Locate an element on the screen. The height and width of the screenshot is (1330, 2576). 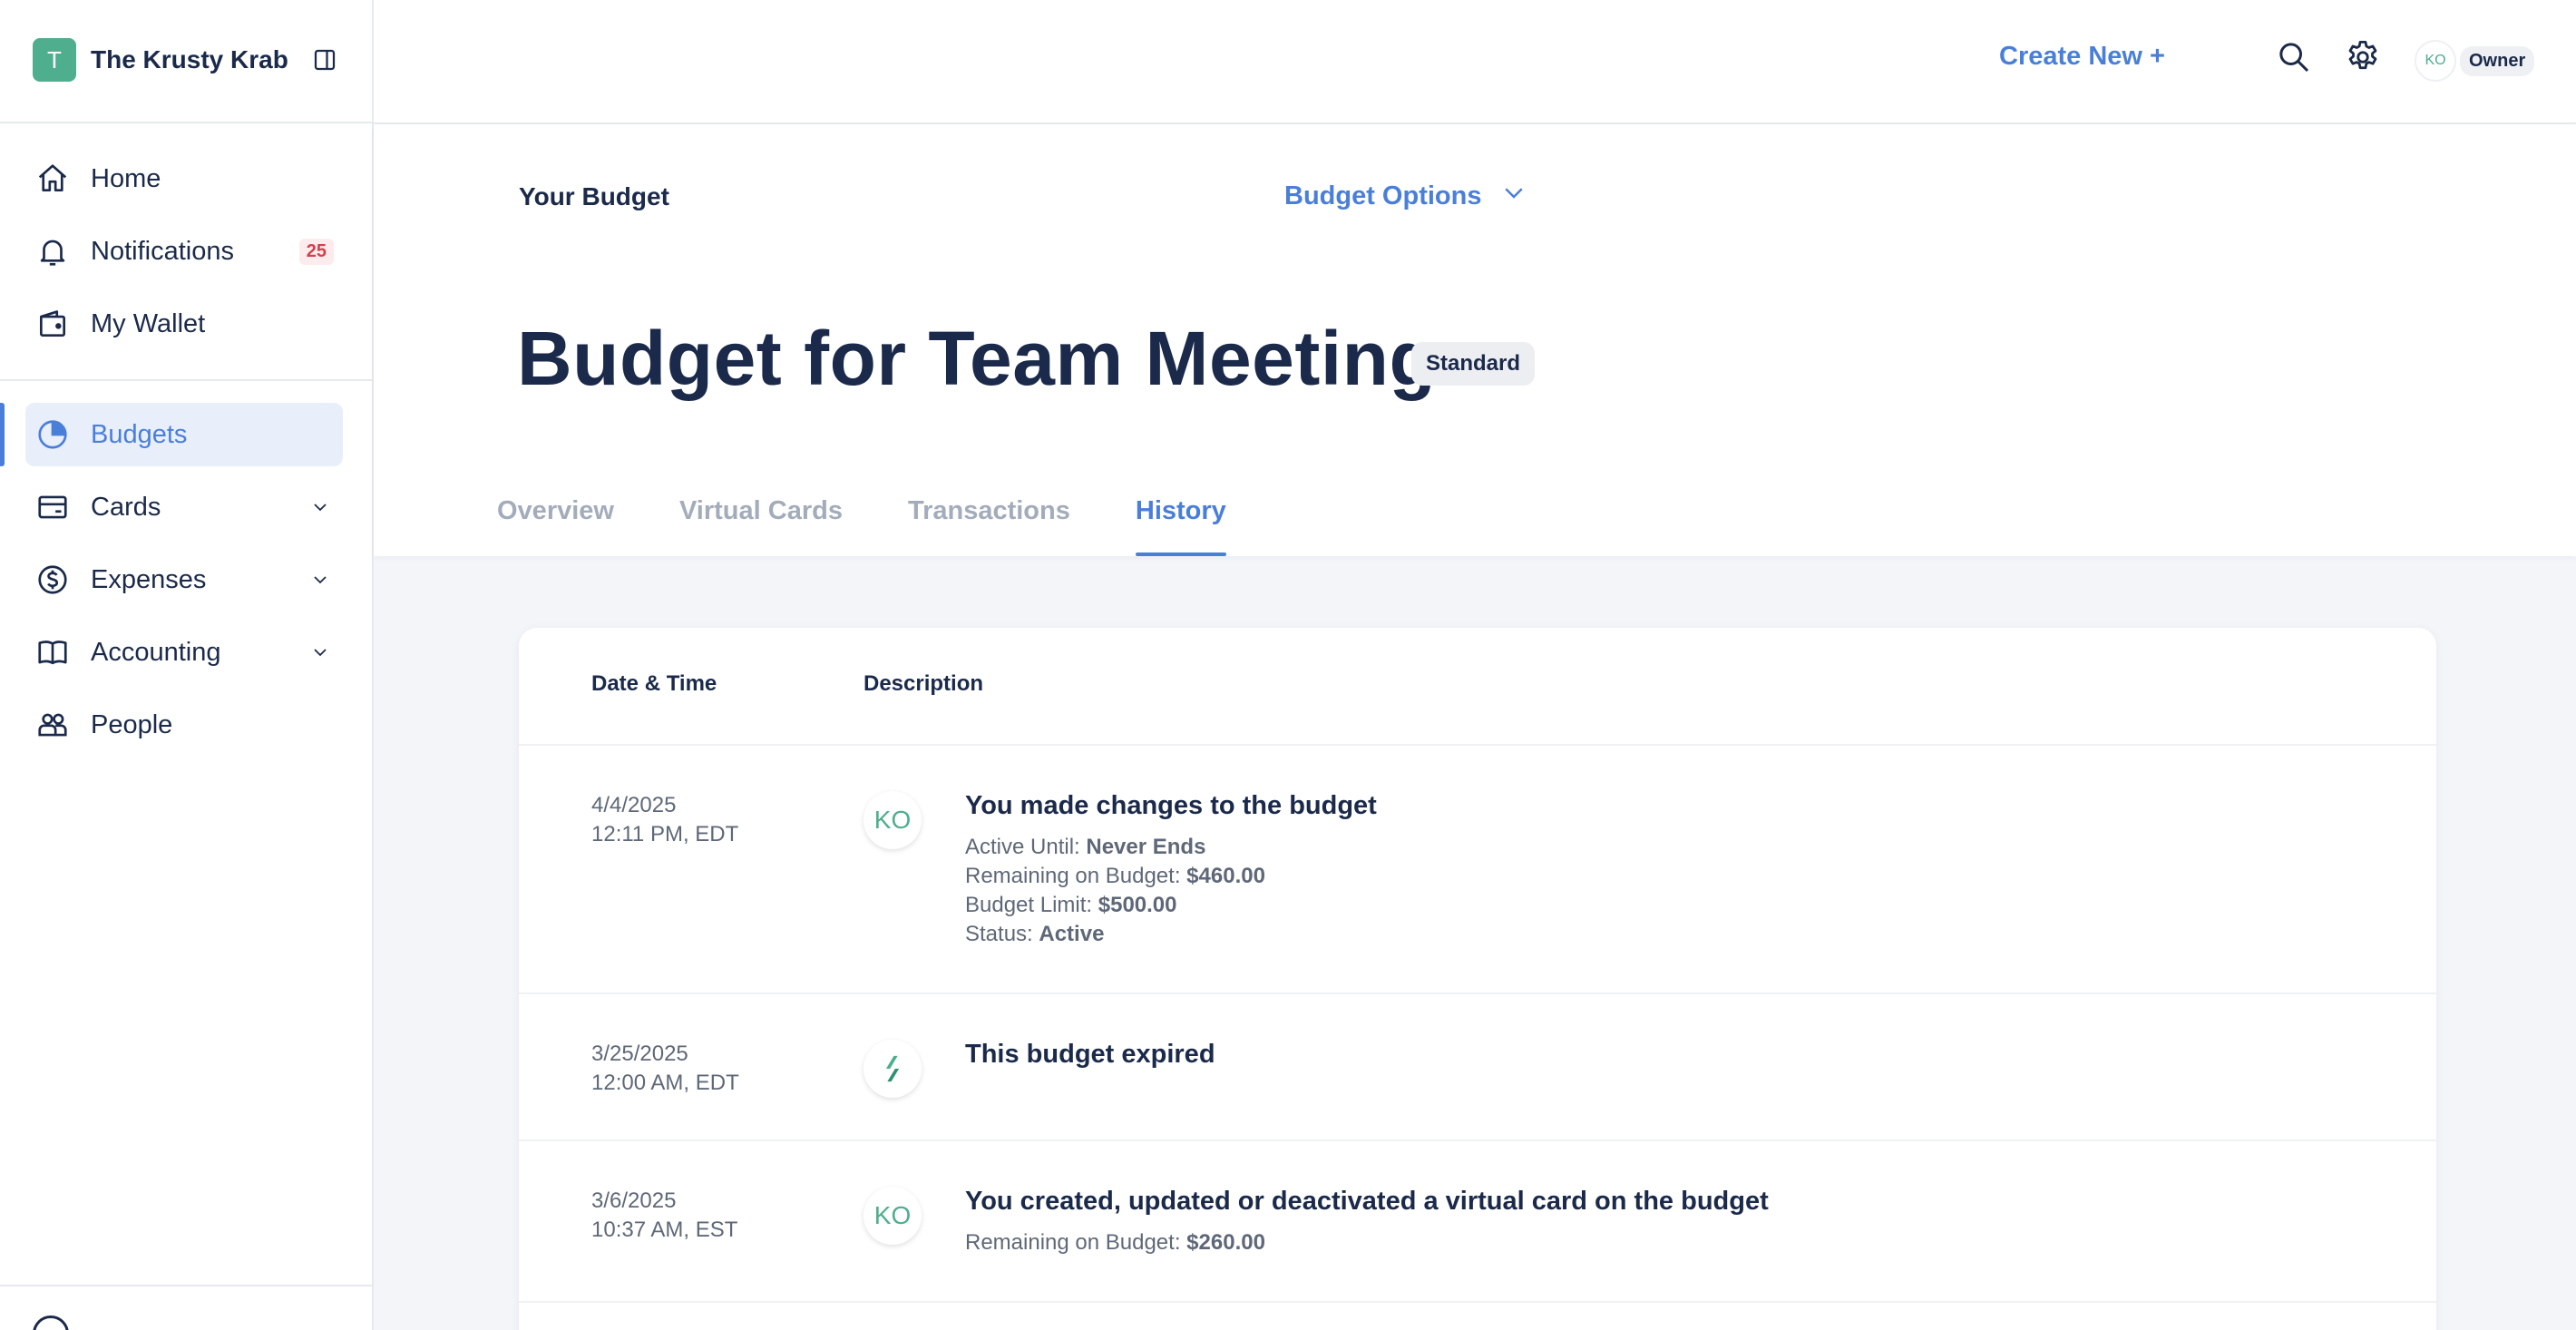
sidebar-item-label: Accounting is located at coordinates (156, 652).